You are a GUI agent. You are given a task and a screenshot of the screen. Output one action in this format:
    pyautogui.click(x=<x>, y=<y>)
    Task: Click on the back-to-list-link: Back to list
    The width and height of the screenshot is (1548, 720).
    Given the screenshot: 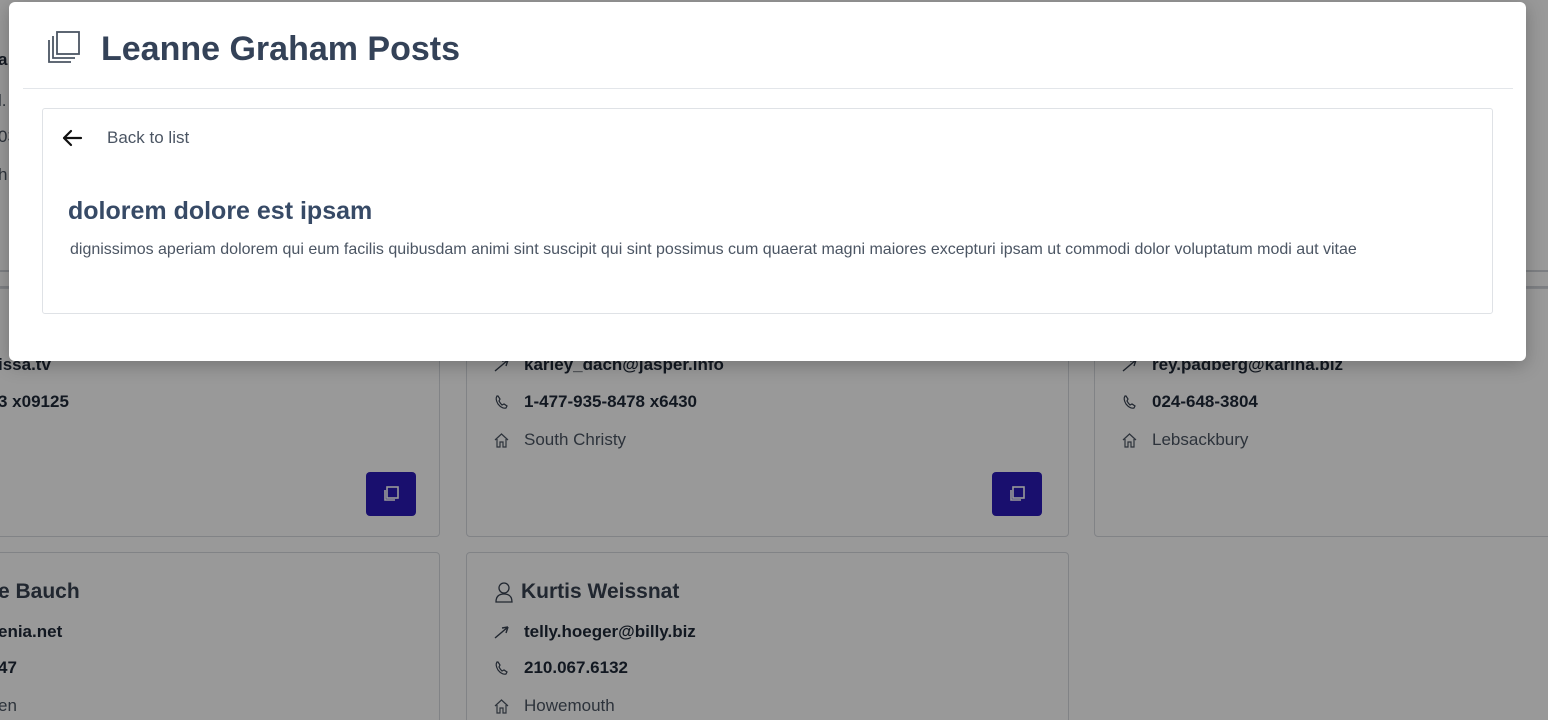 What is the action you would take?
    pyautogui.click(x=125, y=138)
    